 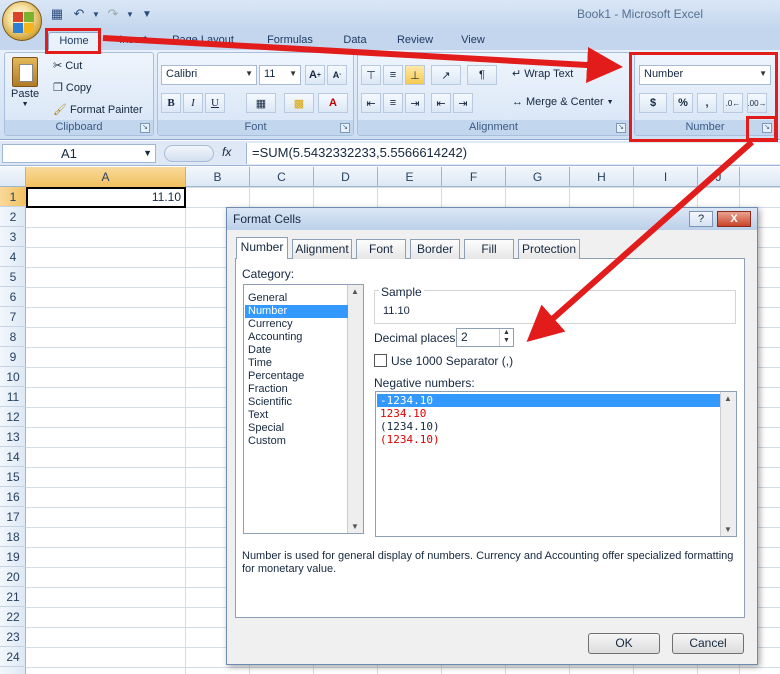 What do you see at coordinates (640, 240) in the screenshot?
I see `arrow-to-decimal-places` at bounding box center [640, 240].